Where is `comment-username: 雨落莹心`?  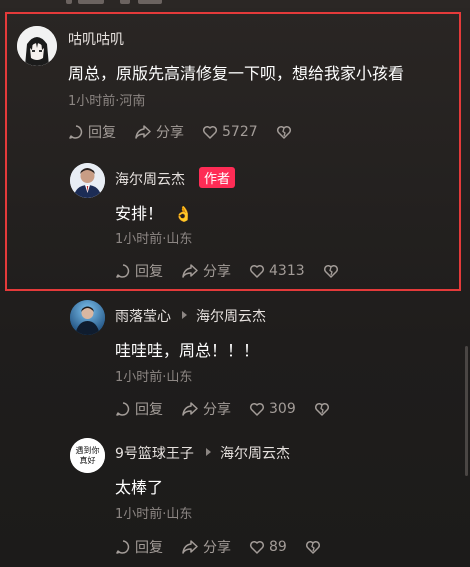
comment-username: 雨落莹心 is located at coordinates (143, 316).